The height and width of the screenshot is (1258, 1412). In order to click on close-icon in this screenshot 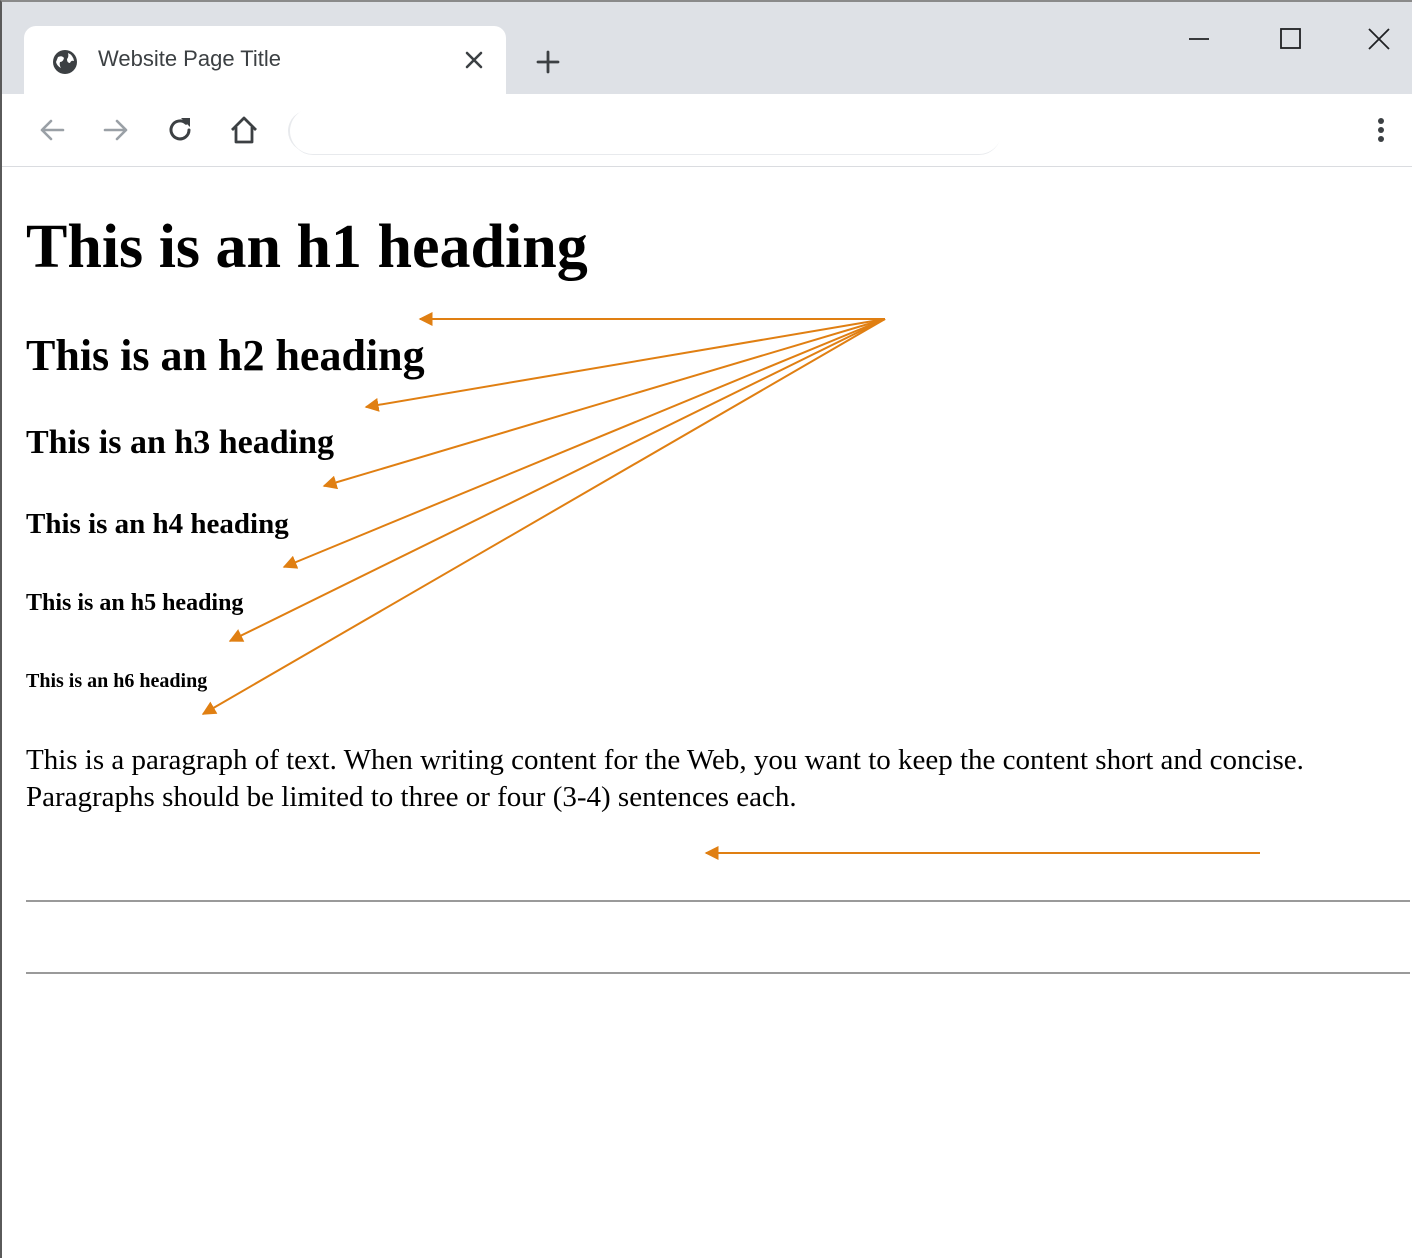, I will do `click(474, 60)`.